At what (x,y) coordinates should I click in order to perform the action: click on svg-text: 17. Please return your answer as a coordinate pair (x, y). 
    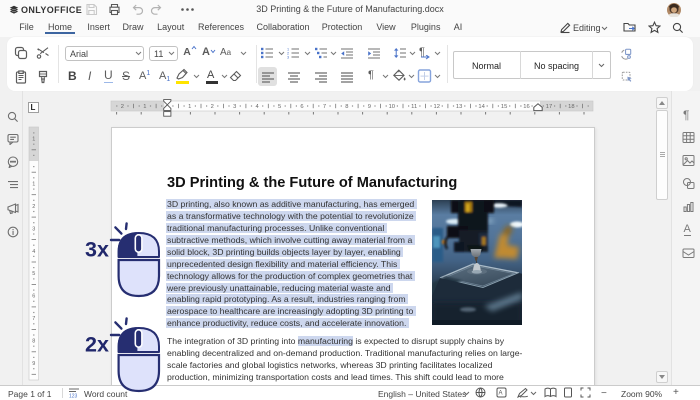
    Looking at the image, I should click on (549, 107).